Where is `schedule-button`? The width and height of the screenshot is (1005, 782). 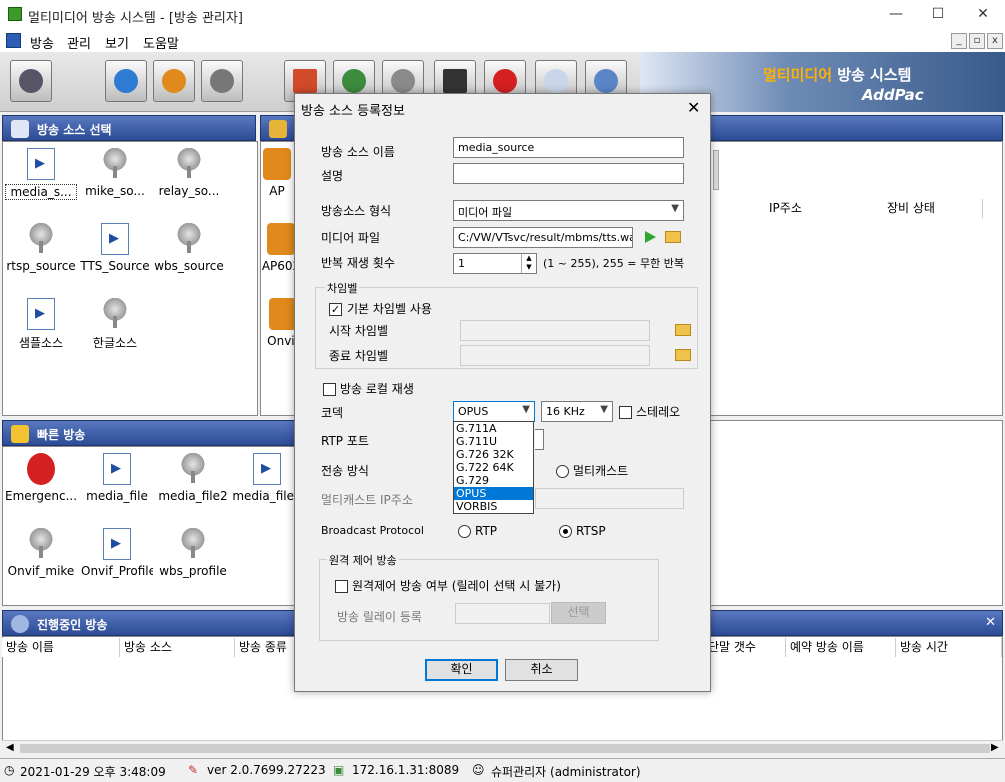
schedule-button is located at coordinates (222, 81).